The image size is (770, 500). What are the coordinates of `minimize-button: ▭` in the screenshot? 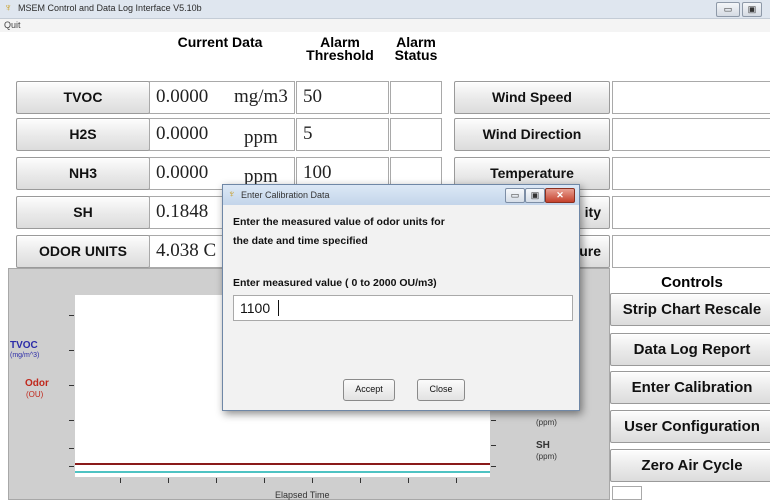 It's located at (728, 9).